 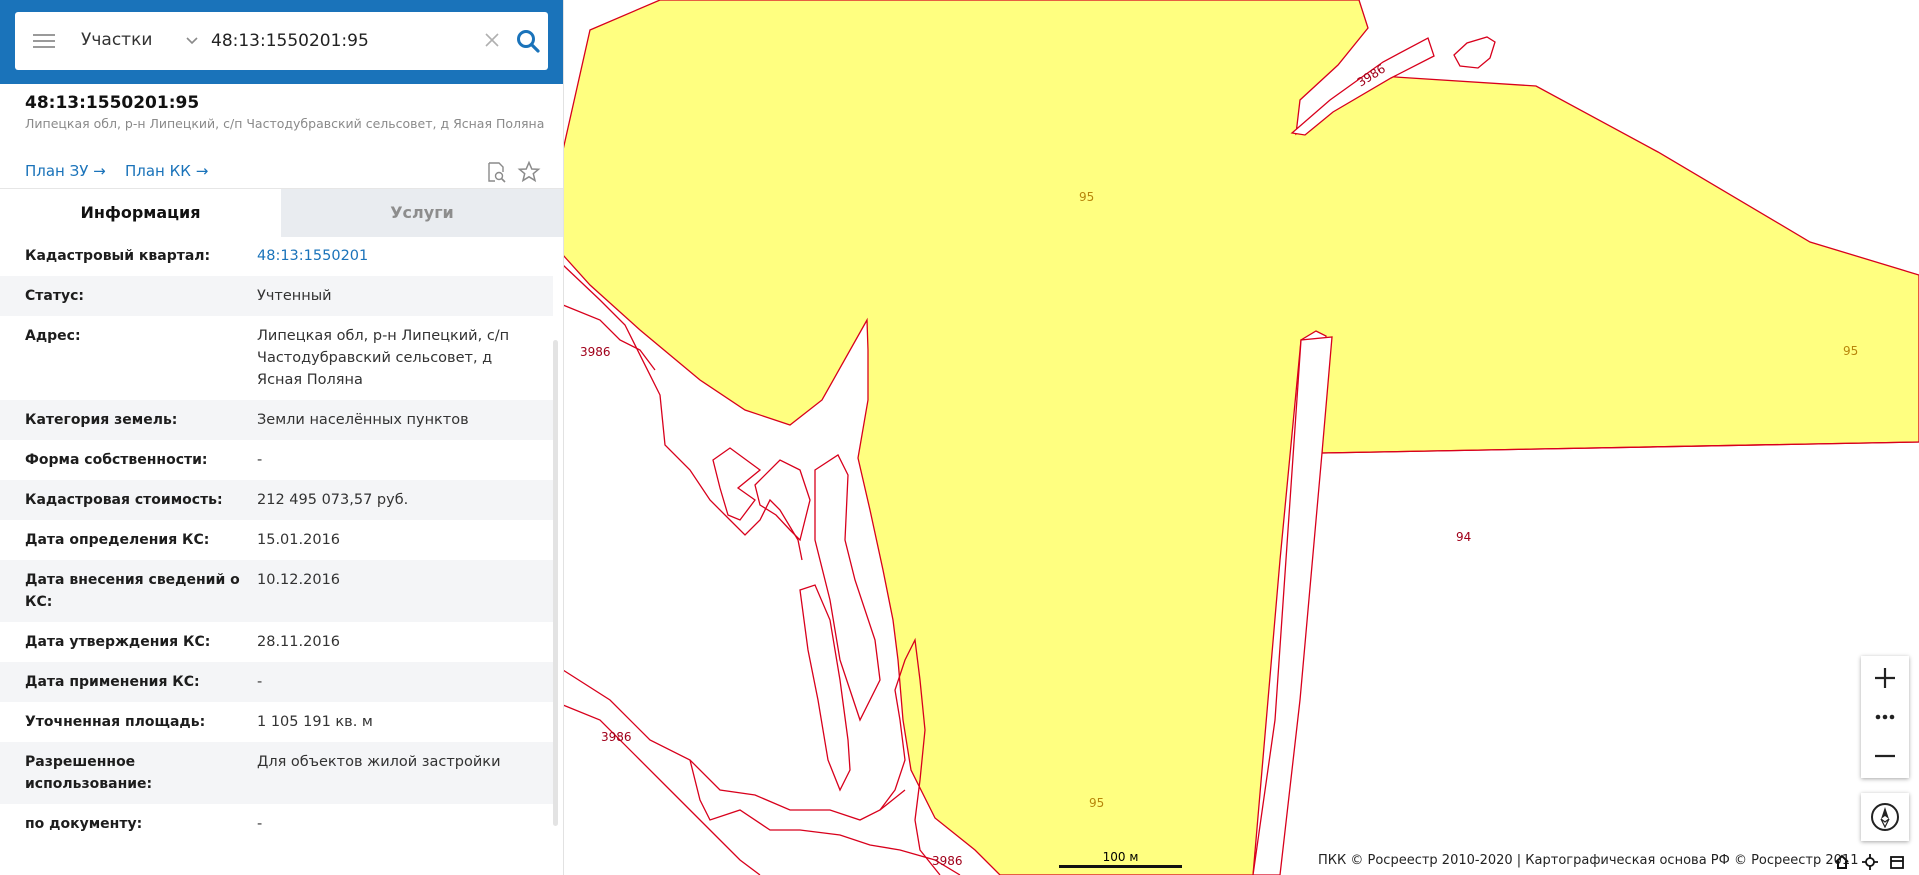 What do you see at coordinates (53, 336) in the screenshot?
I see `info-label: Адрес:` at bounding box center [53, 336].